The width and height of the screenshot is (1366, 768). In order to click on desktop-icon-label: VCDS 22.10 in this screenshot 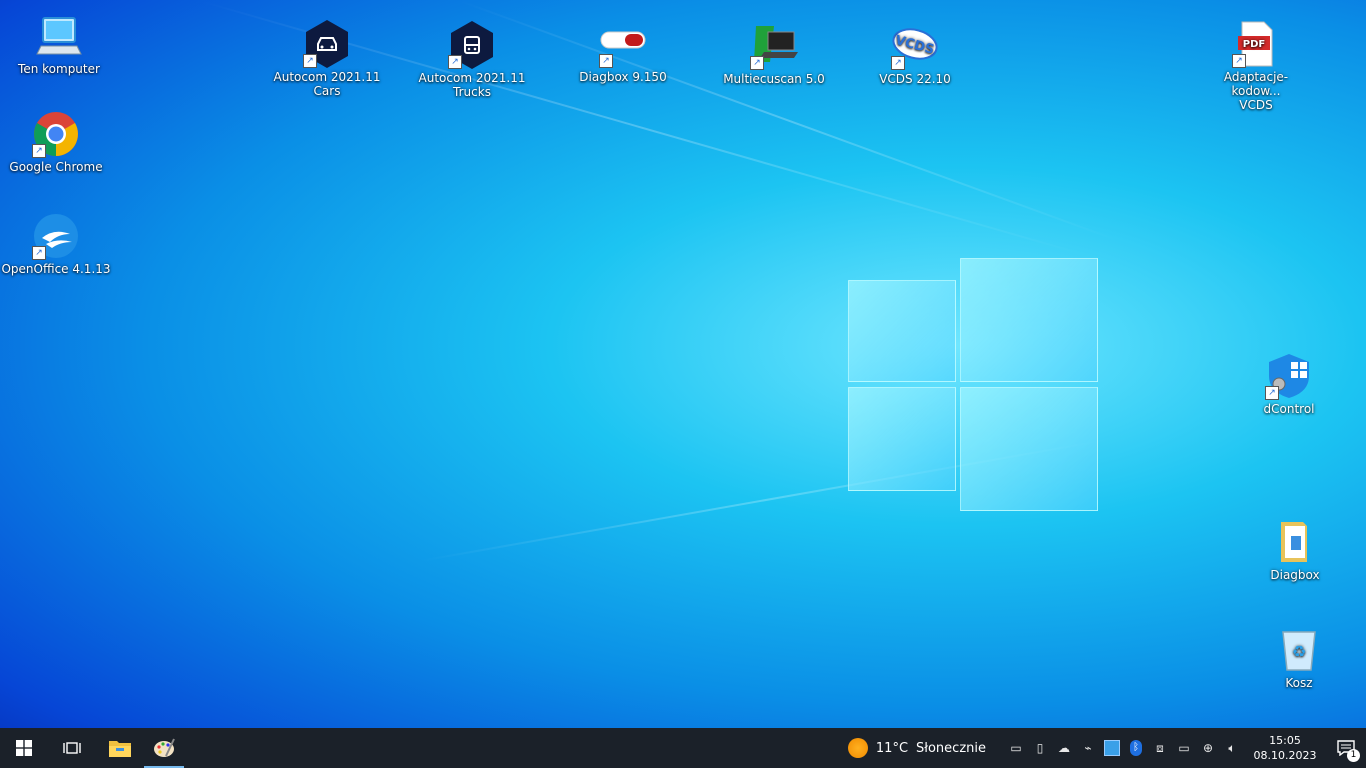, I will do `click(915, 79)`.